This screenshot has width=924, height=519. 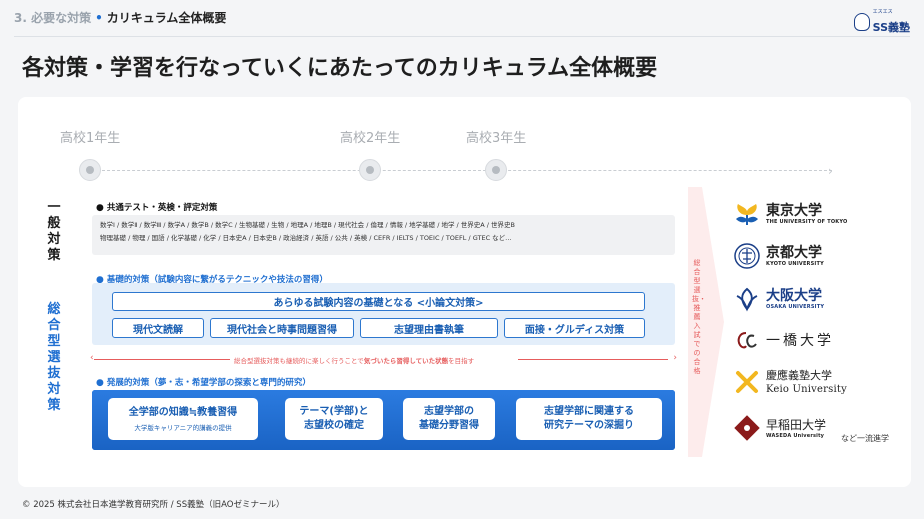 I want to click on university-kyoto: 京都大学 KYOTO UNIVERSITY, so click(x=779, y=256).